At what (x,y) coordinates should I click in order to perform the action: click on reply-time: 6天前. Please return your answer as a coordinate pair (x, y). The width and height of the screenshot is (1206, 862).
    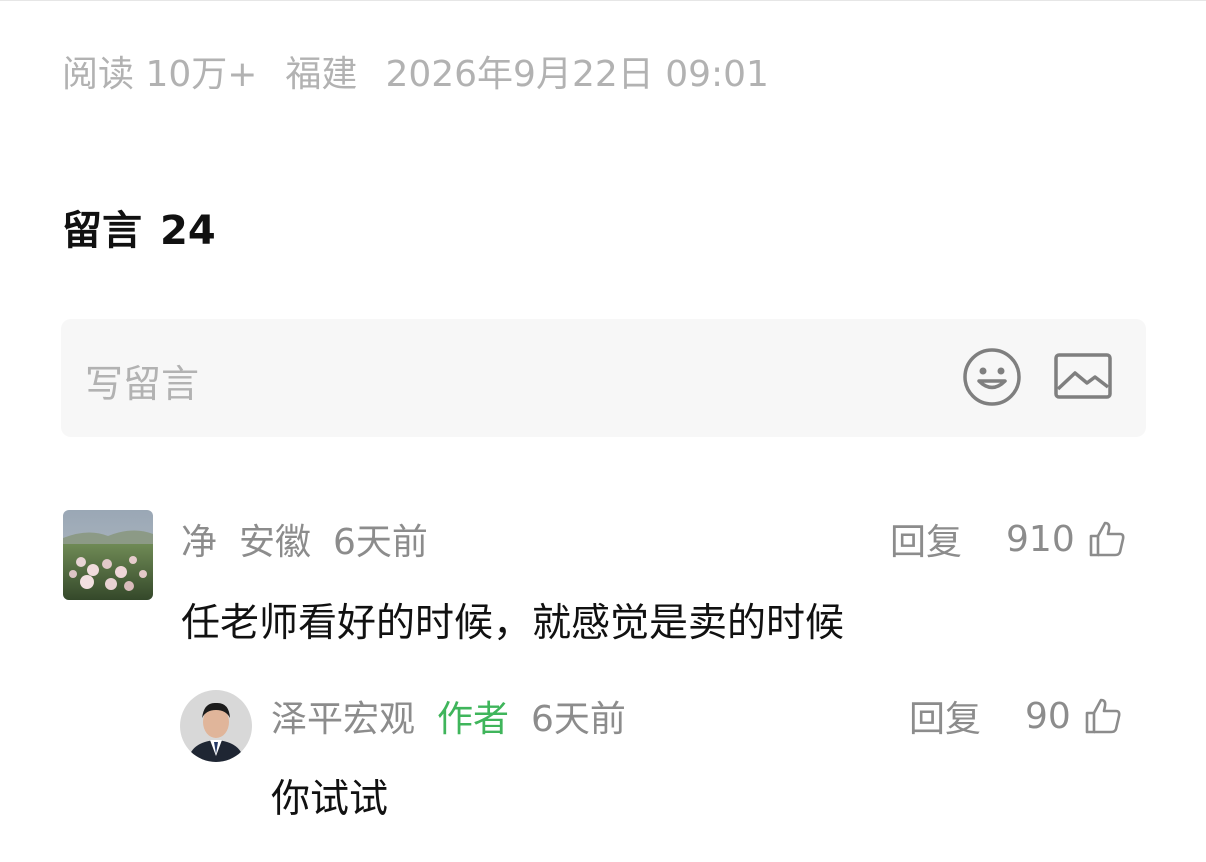
    Looking at the image, I should click on (578, 719).